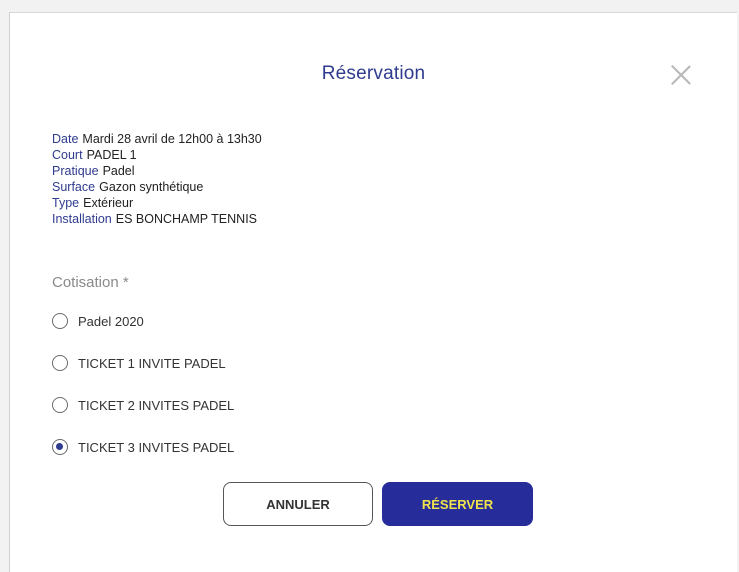 This screenshot has width=739, height=572. Describe the element at coordinates (90, 282) in the screenshot. I see `cotisation-label: Cotisation *` at that location.